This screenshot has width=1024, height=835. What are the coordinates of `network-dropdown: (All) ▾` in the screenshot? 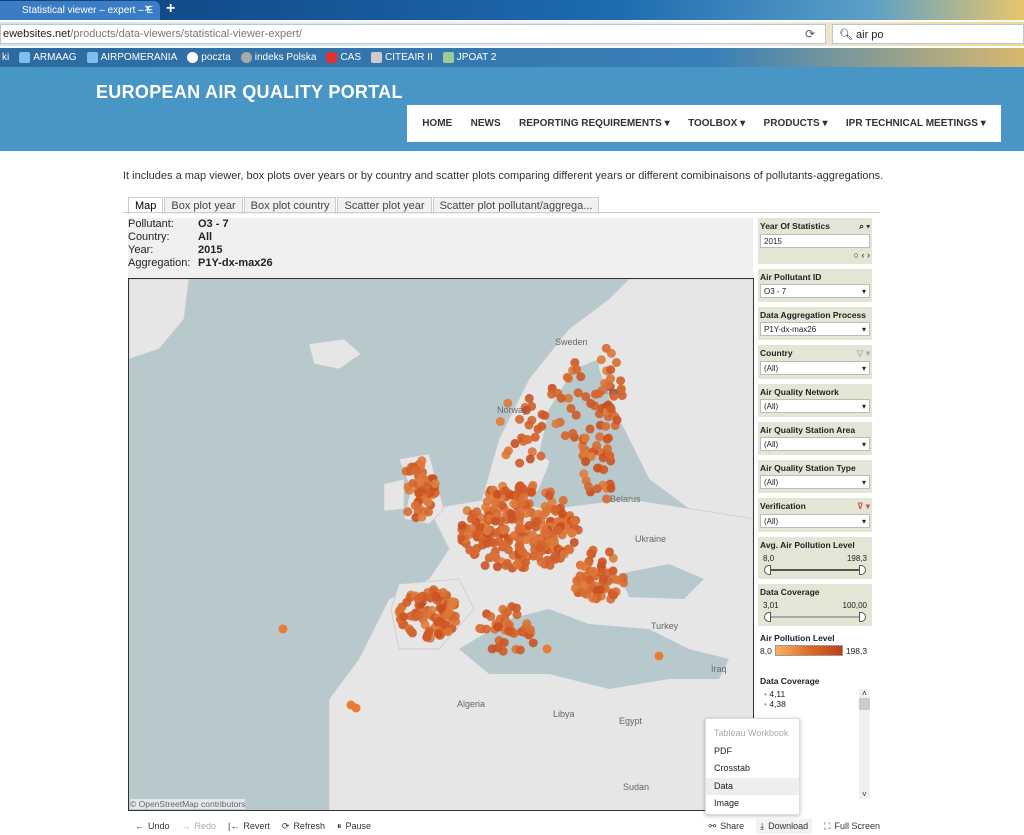 It's located at (815, 406).